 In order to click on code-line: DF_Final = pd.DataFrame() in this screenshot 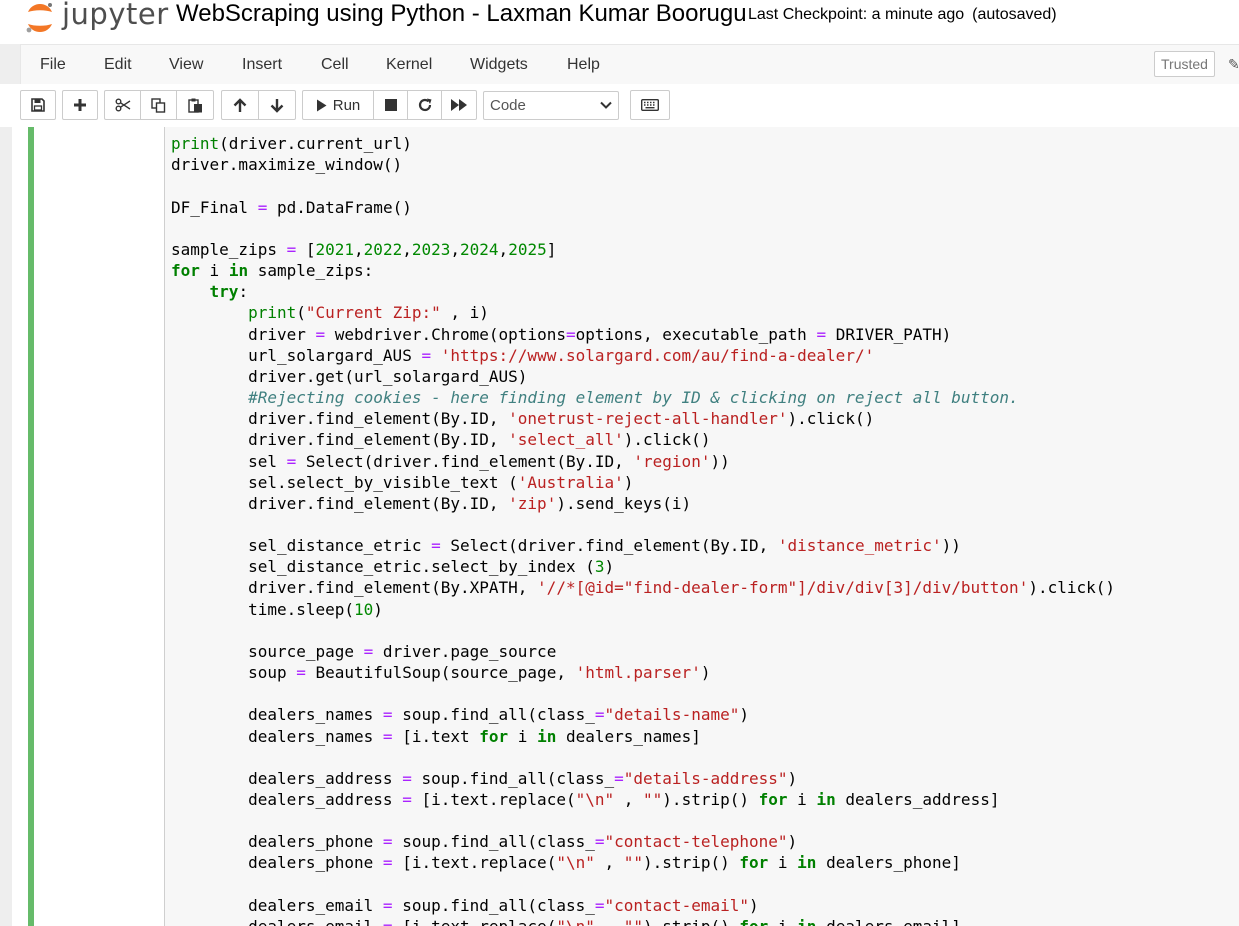, I will do `click(291, 207)`.